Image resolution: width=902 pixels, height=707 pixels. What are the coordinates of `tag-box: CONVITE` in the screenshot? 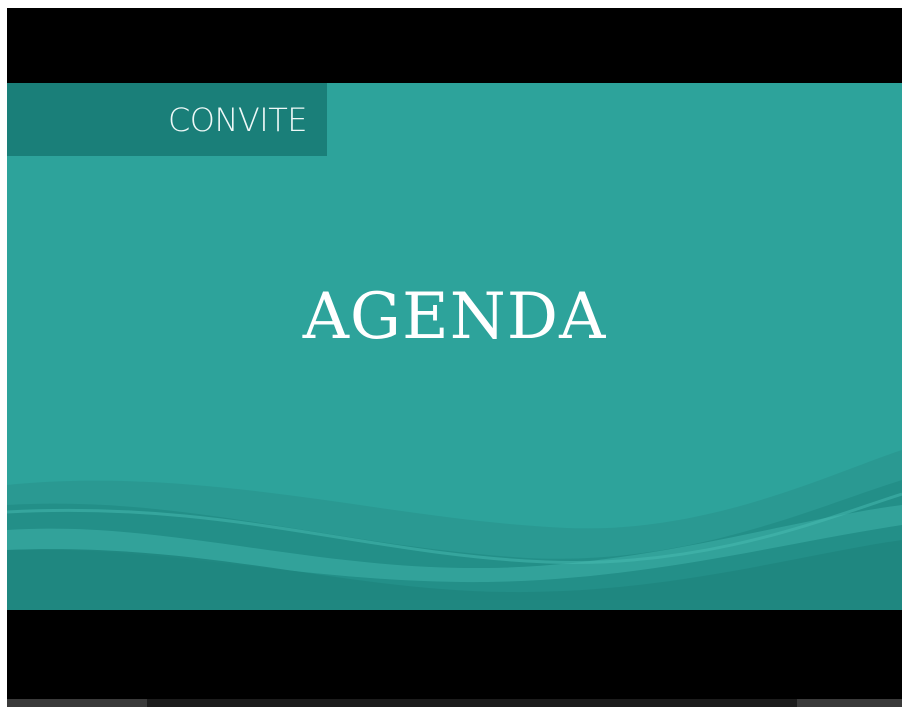 It's located at (167, 119).